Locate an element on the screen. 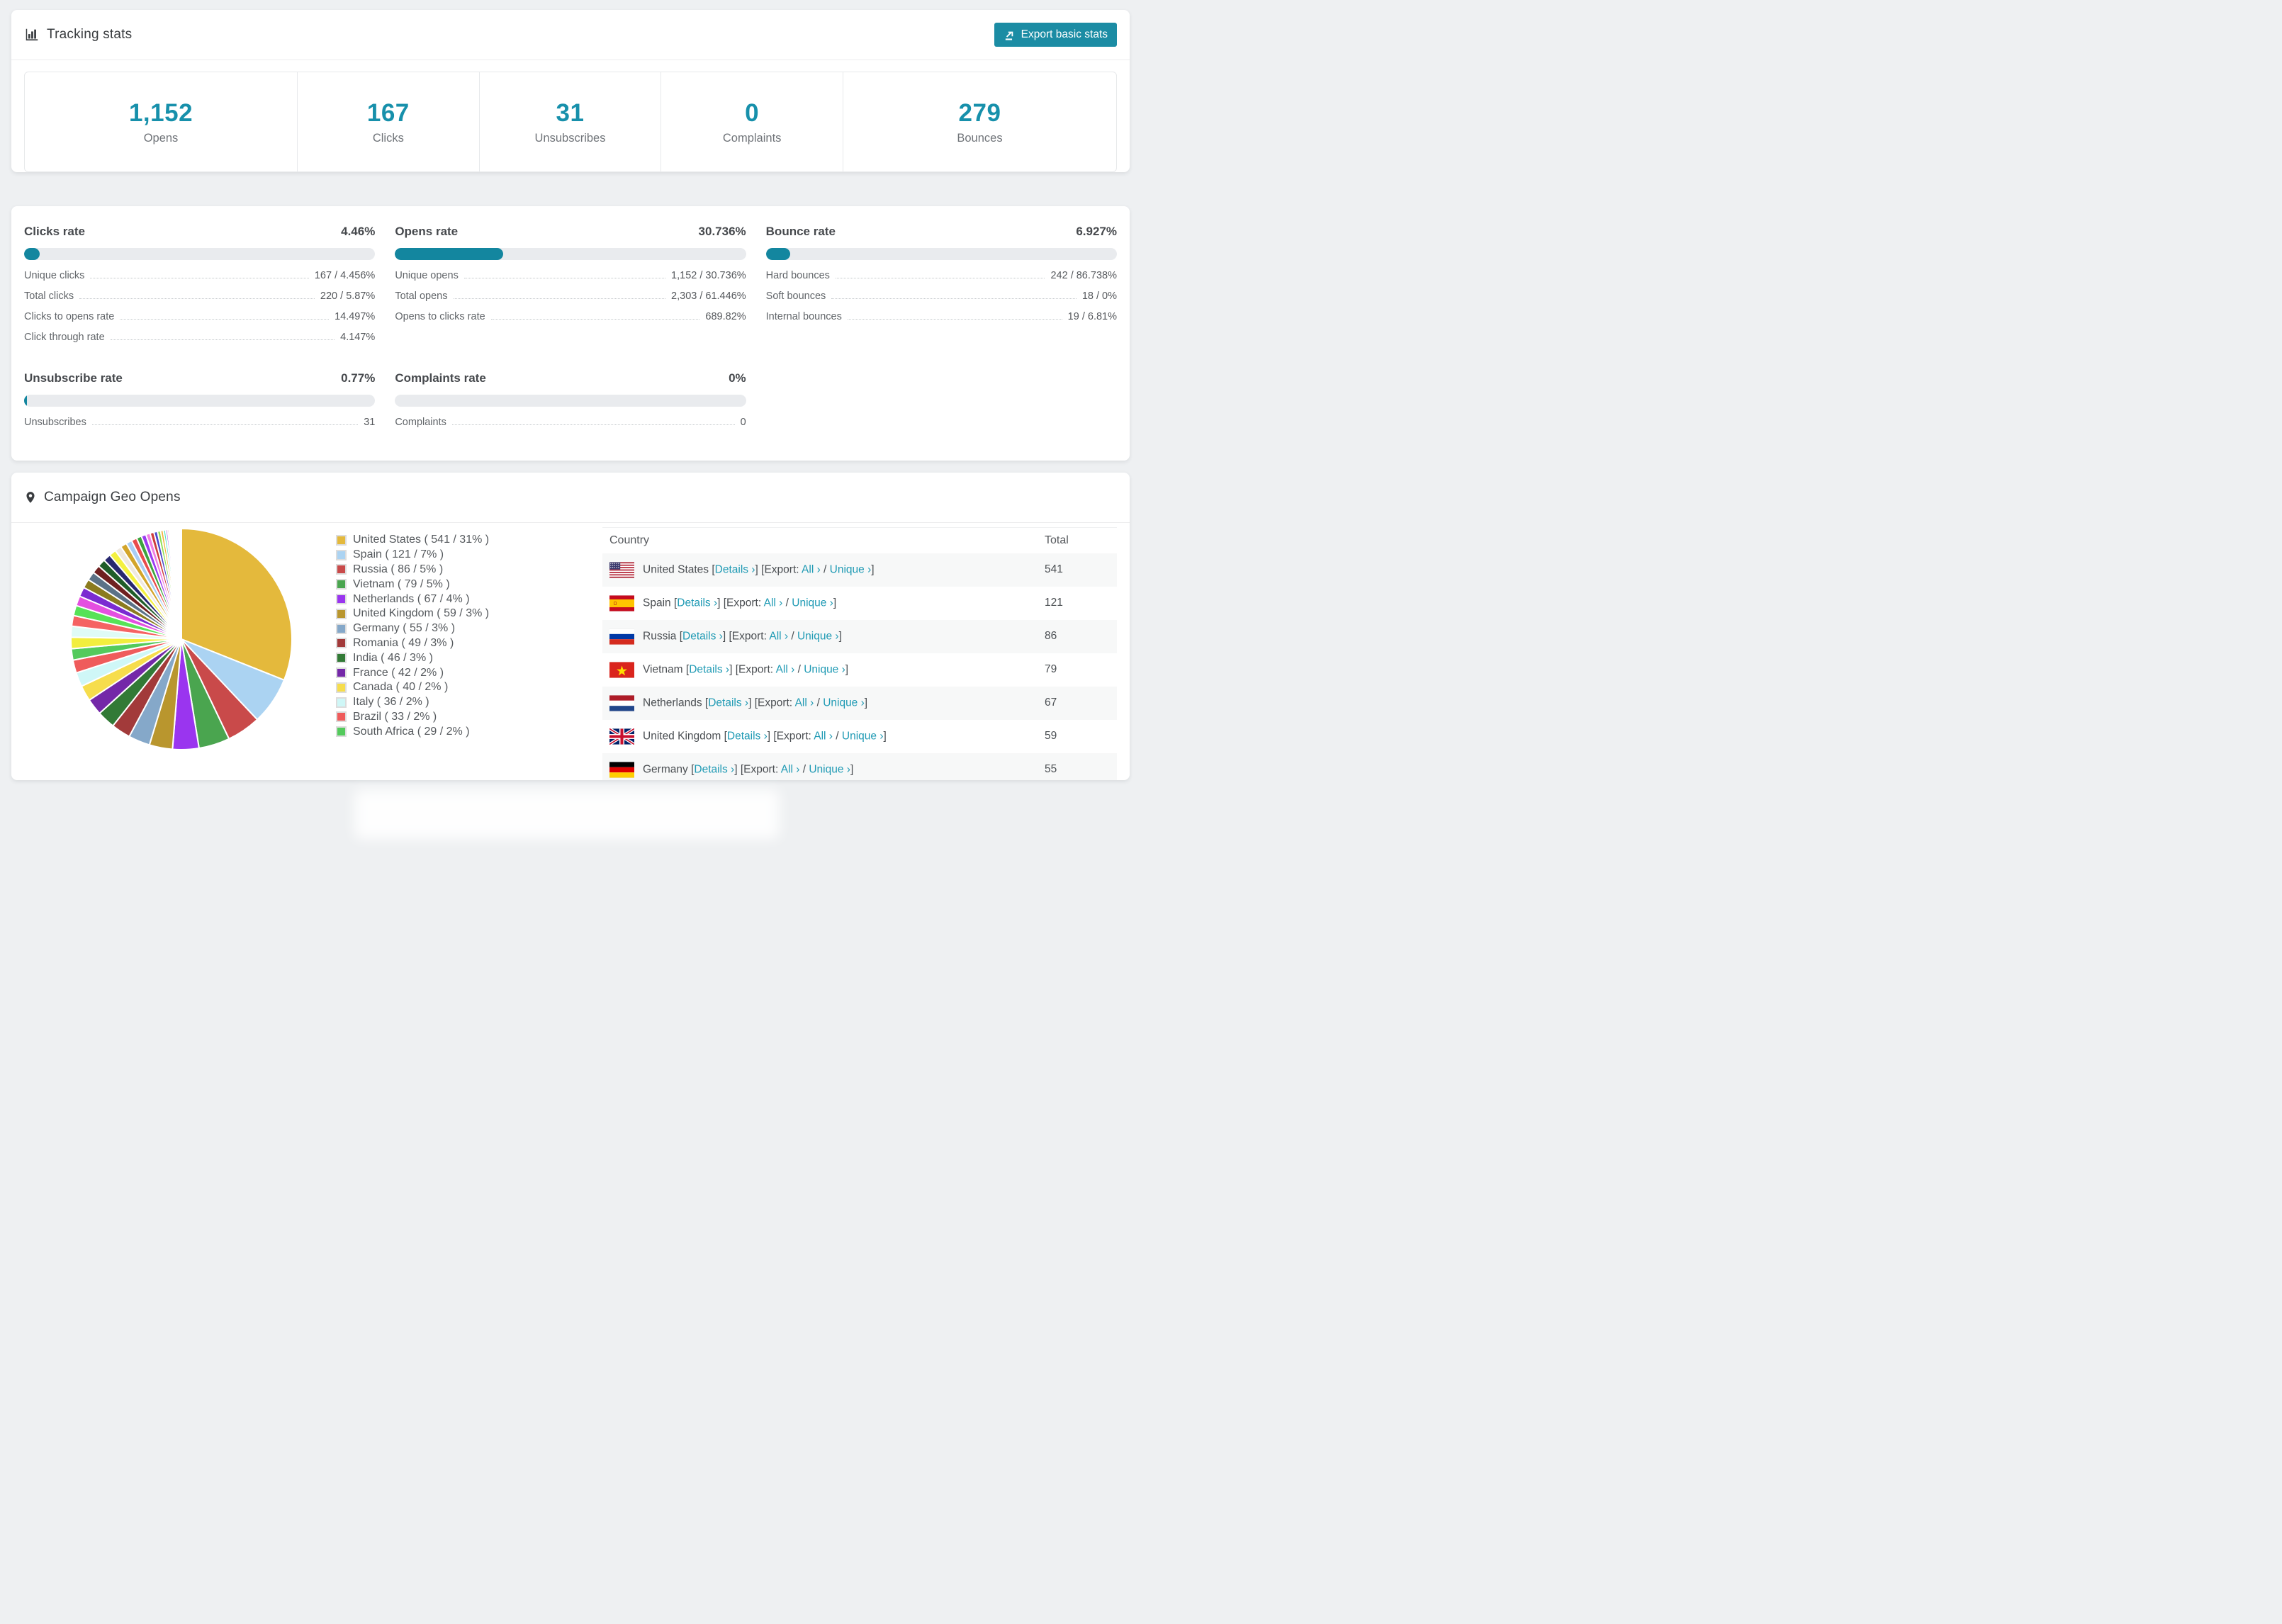  rate-detail-label: Total clicks is located at coordinates (49, 296).